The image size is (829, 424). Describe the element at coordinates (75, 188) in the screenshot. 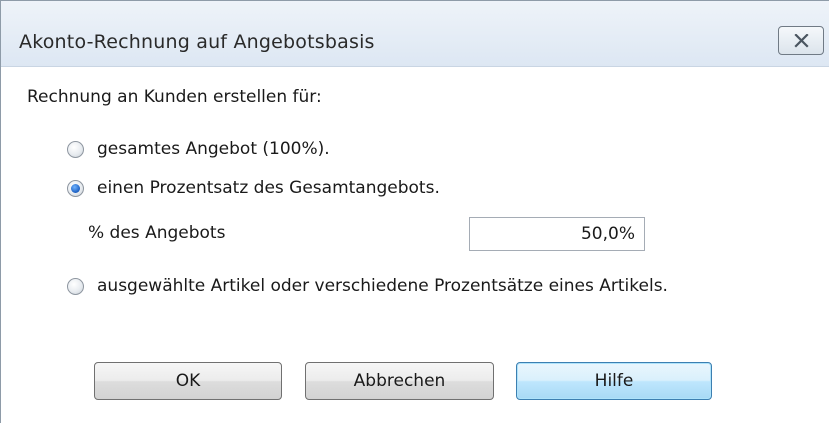

I see `radio-percentage` at that location.